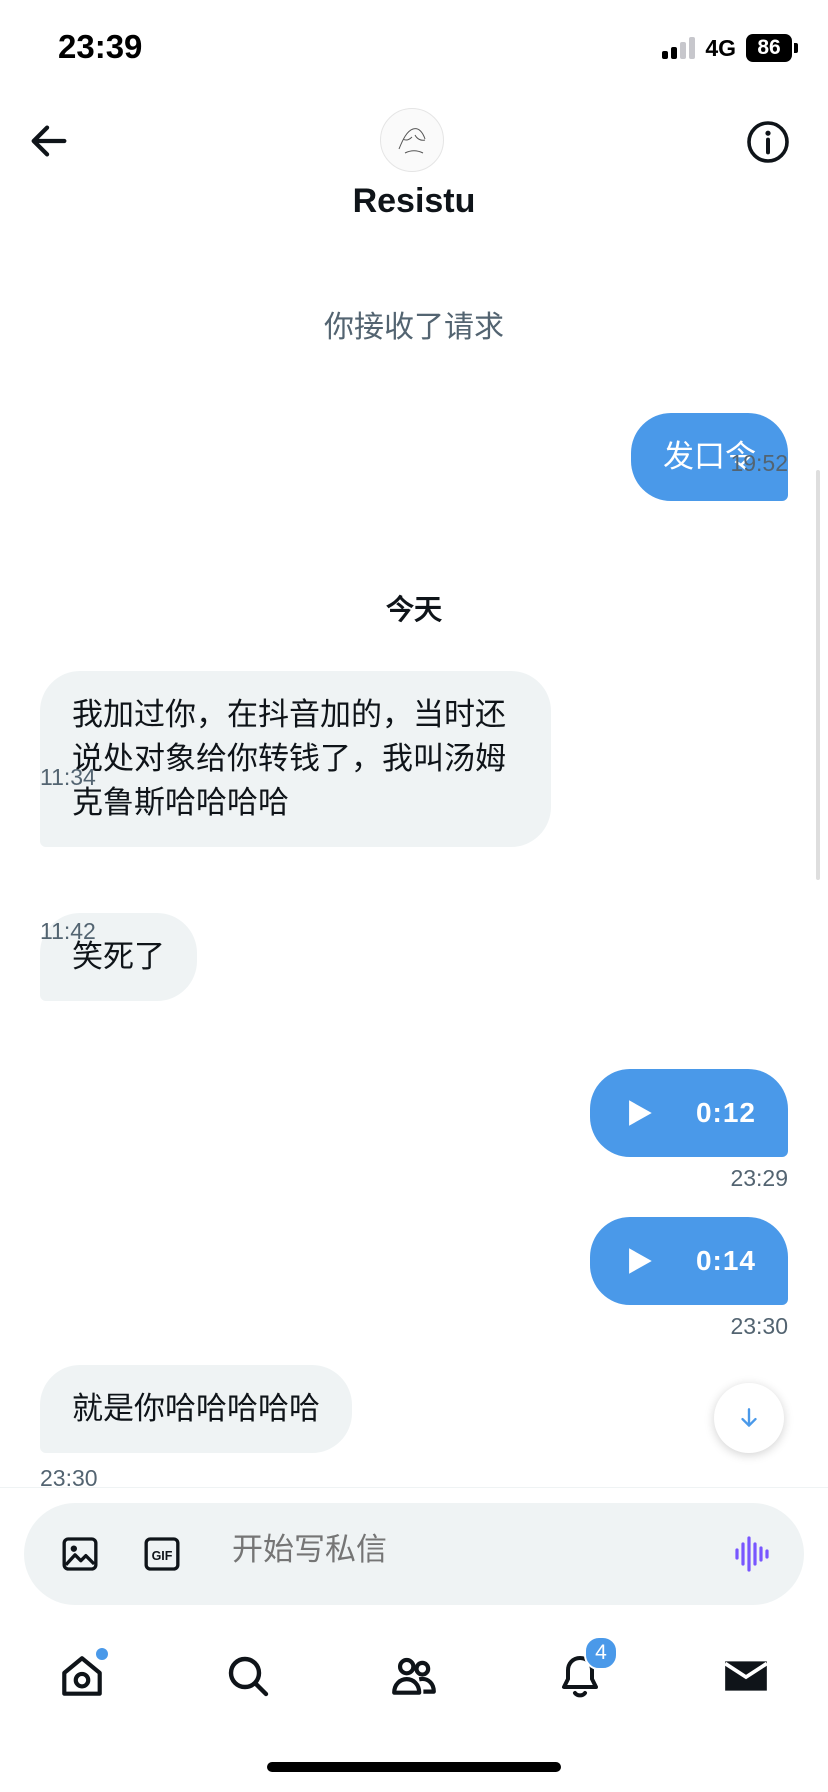  I want to click on message-composer: GIF, so click(414, 1554).